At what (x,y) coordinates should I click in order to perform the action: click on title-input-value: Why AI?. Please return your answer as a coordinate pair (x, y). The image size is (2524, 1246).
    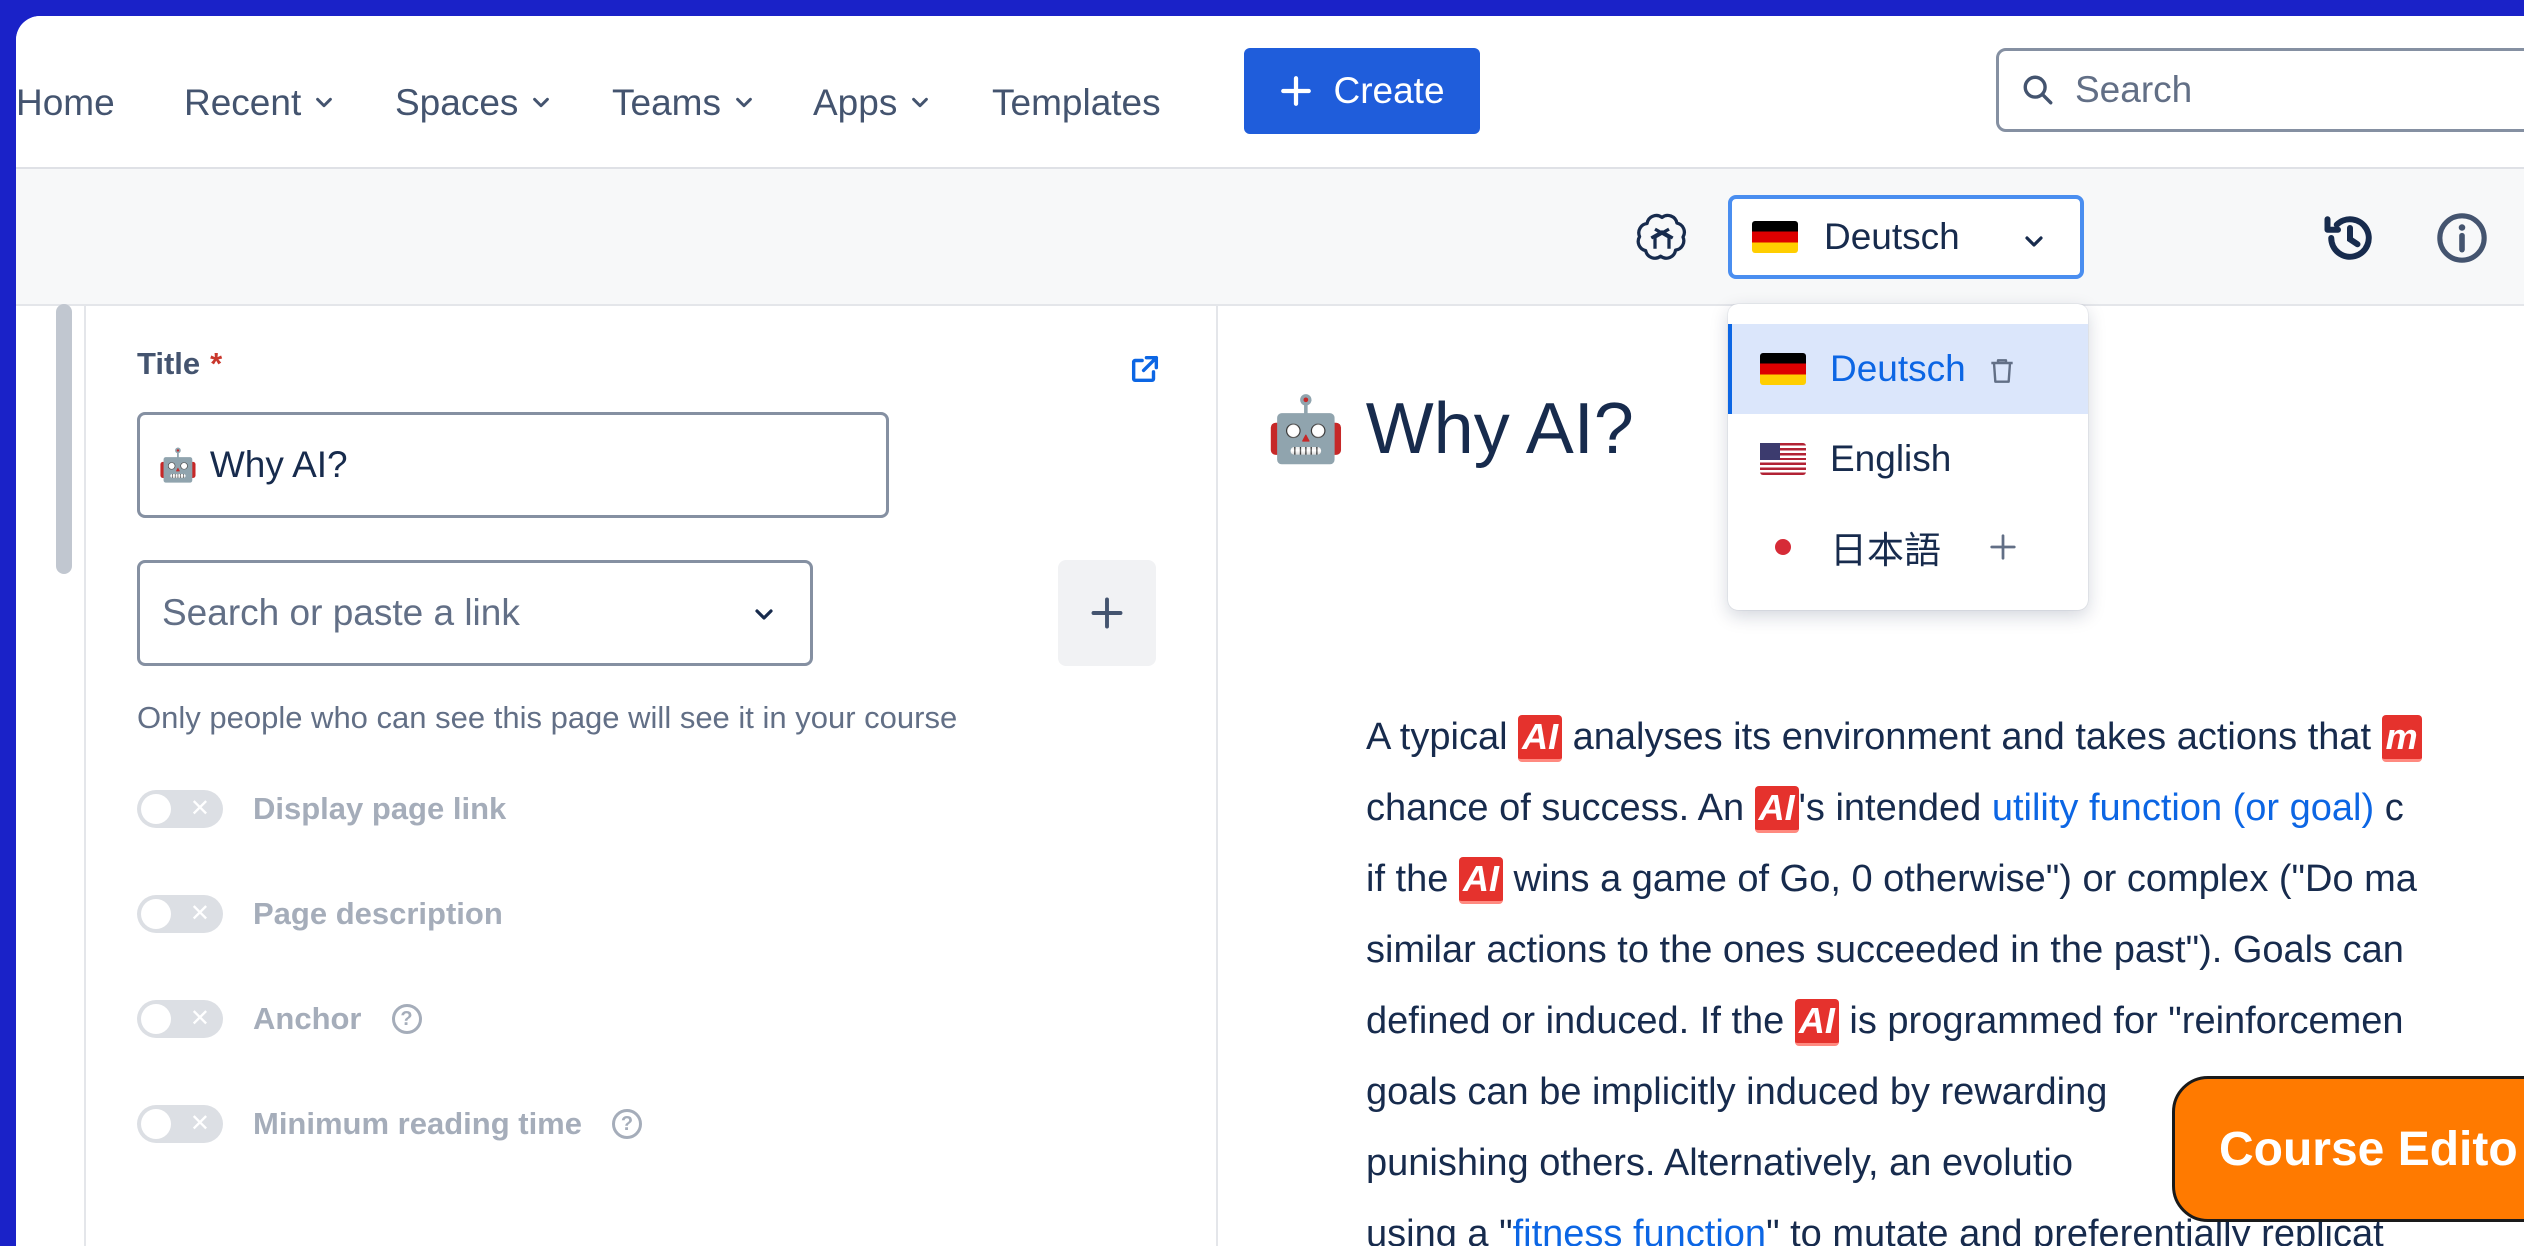
    Looking at the image, I should click on (278, 464).